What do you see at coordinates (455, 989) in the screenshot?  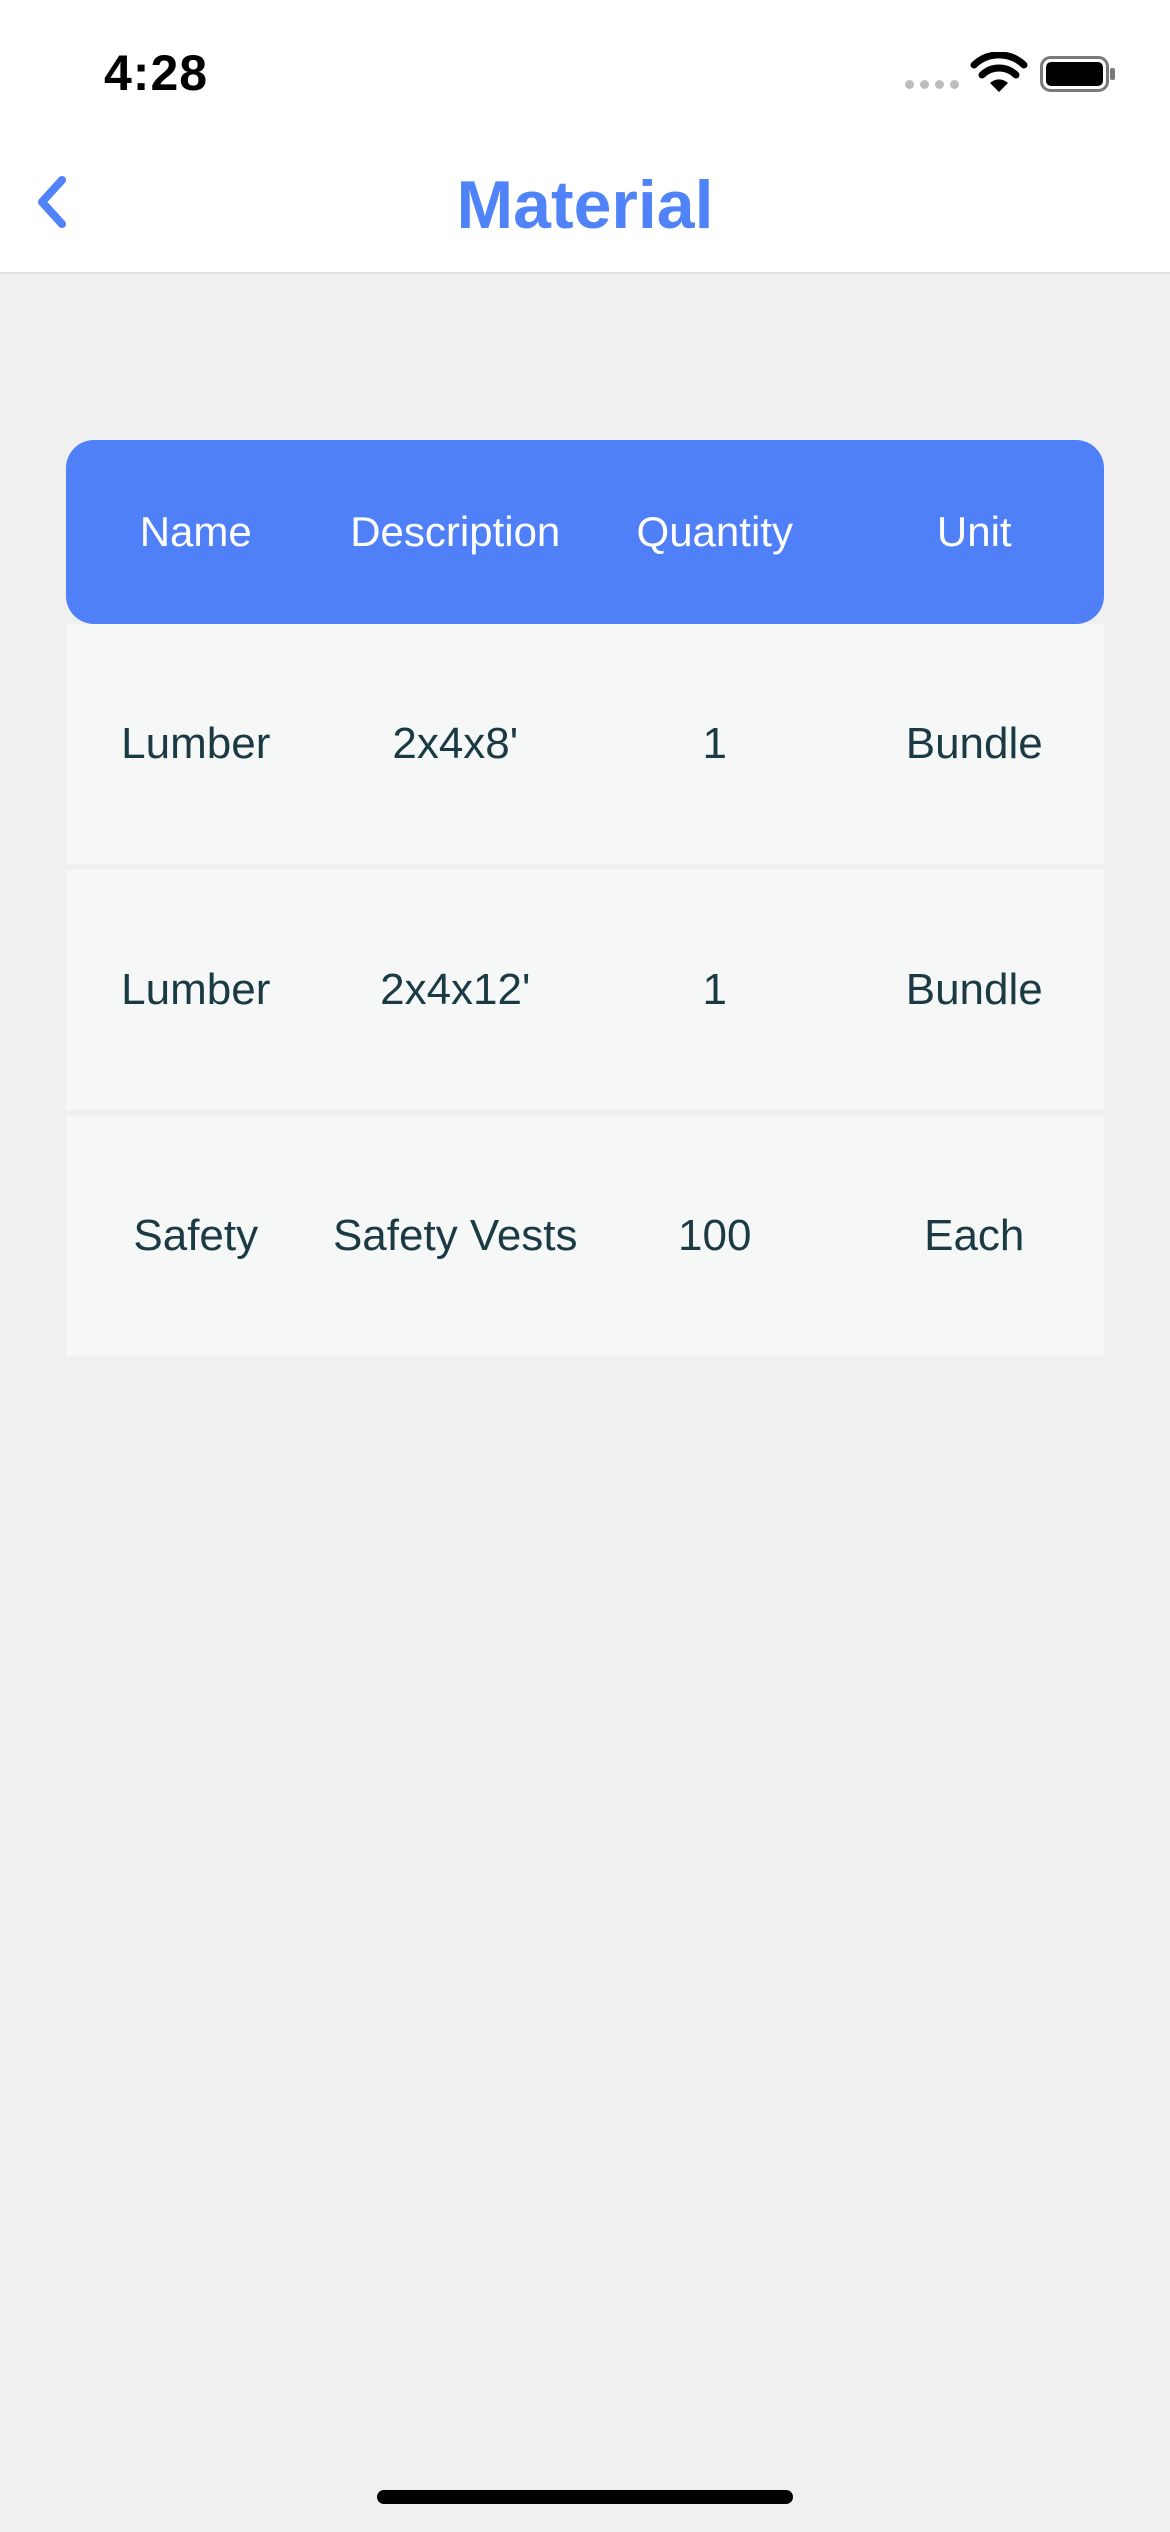 I see `cell-description: 2x4x12'` at bounding box center [455, 989].